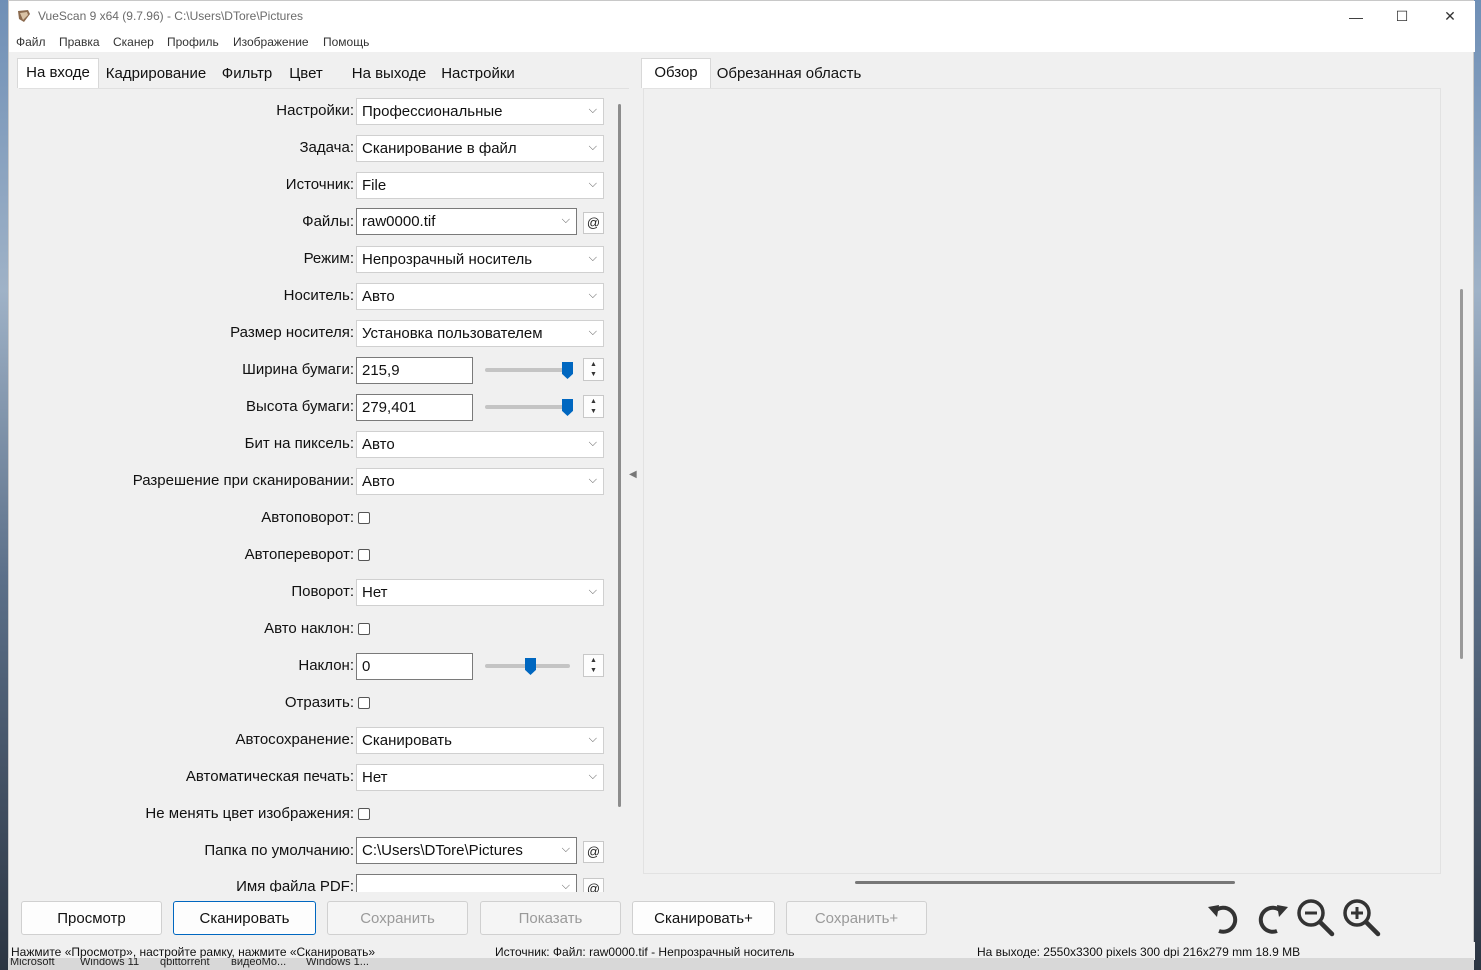 This screenshot has width=1481, height=970. Describe the element at coordinates (593, 852) in the screenshot. I see `default-folder-browse-button: @` at that location.